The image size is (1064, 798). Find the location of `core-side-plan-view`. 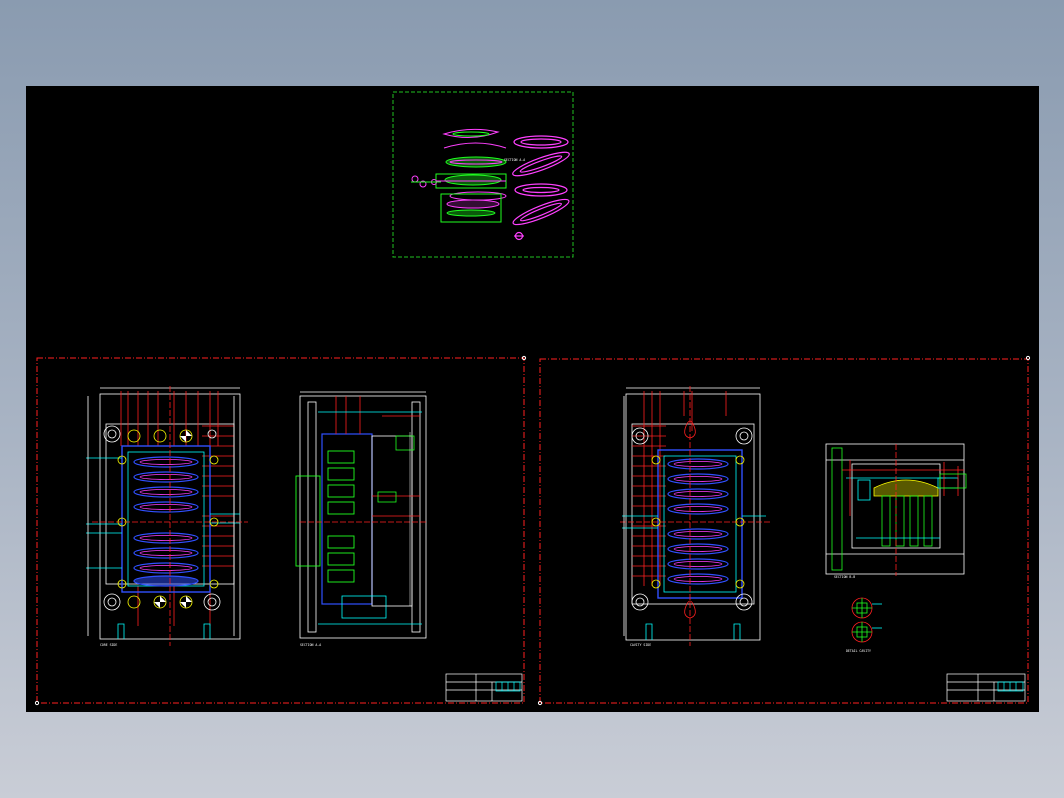

core-side-plan-view is located at coordinates (167, 516).